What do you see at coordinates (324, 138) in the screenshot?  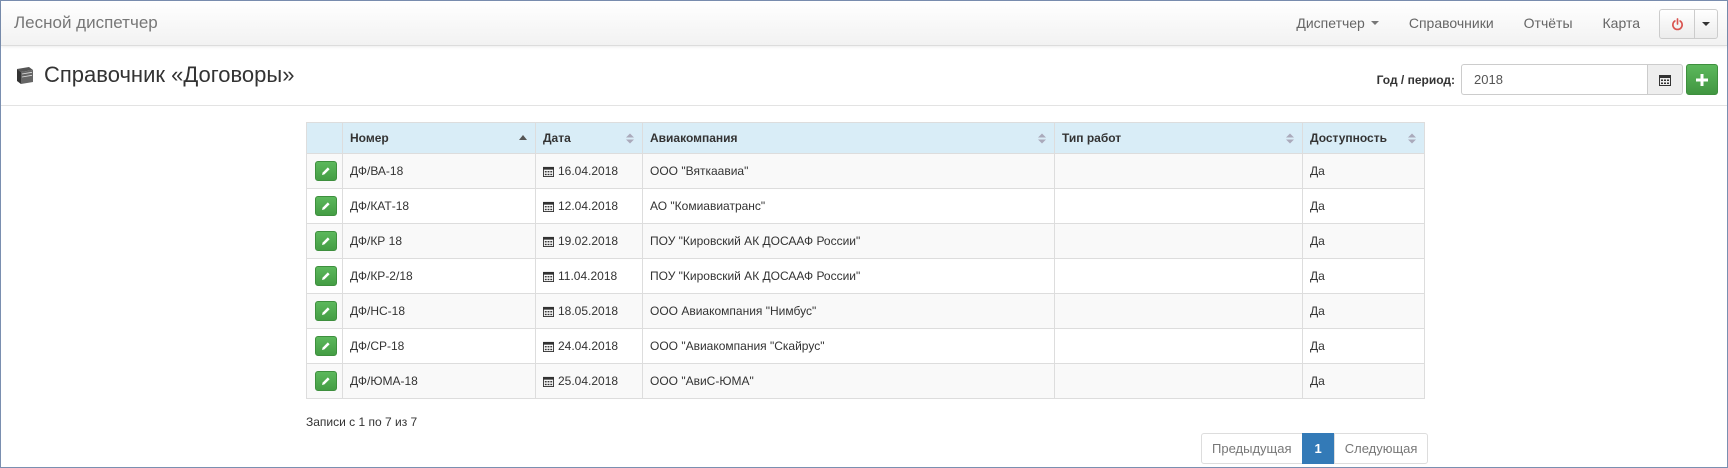 I see `column-header-actions` at bounding box center [324, 138].